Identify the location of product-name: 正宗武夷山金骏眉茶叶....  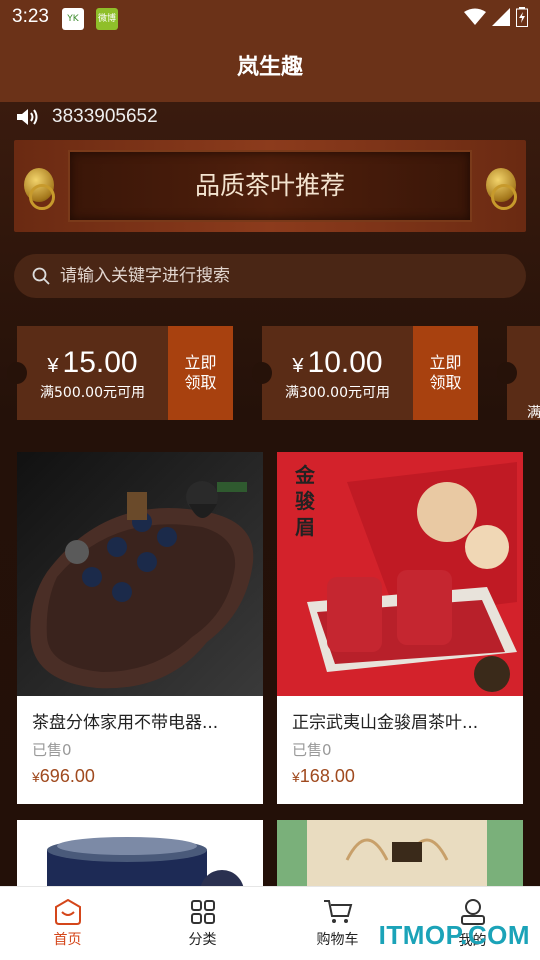
(385, 723).